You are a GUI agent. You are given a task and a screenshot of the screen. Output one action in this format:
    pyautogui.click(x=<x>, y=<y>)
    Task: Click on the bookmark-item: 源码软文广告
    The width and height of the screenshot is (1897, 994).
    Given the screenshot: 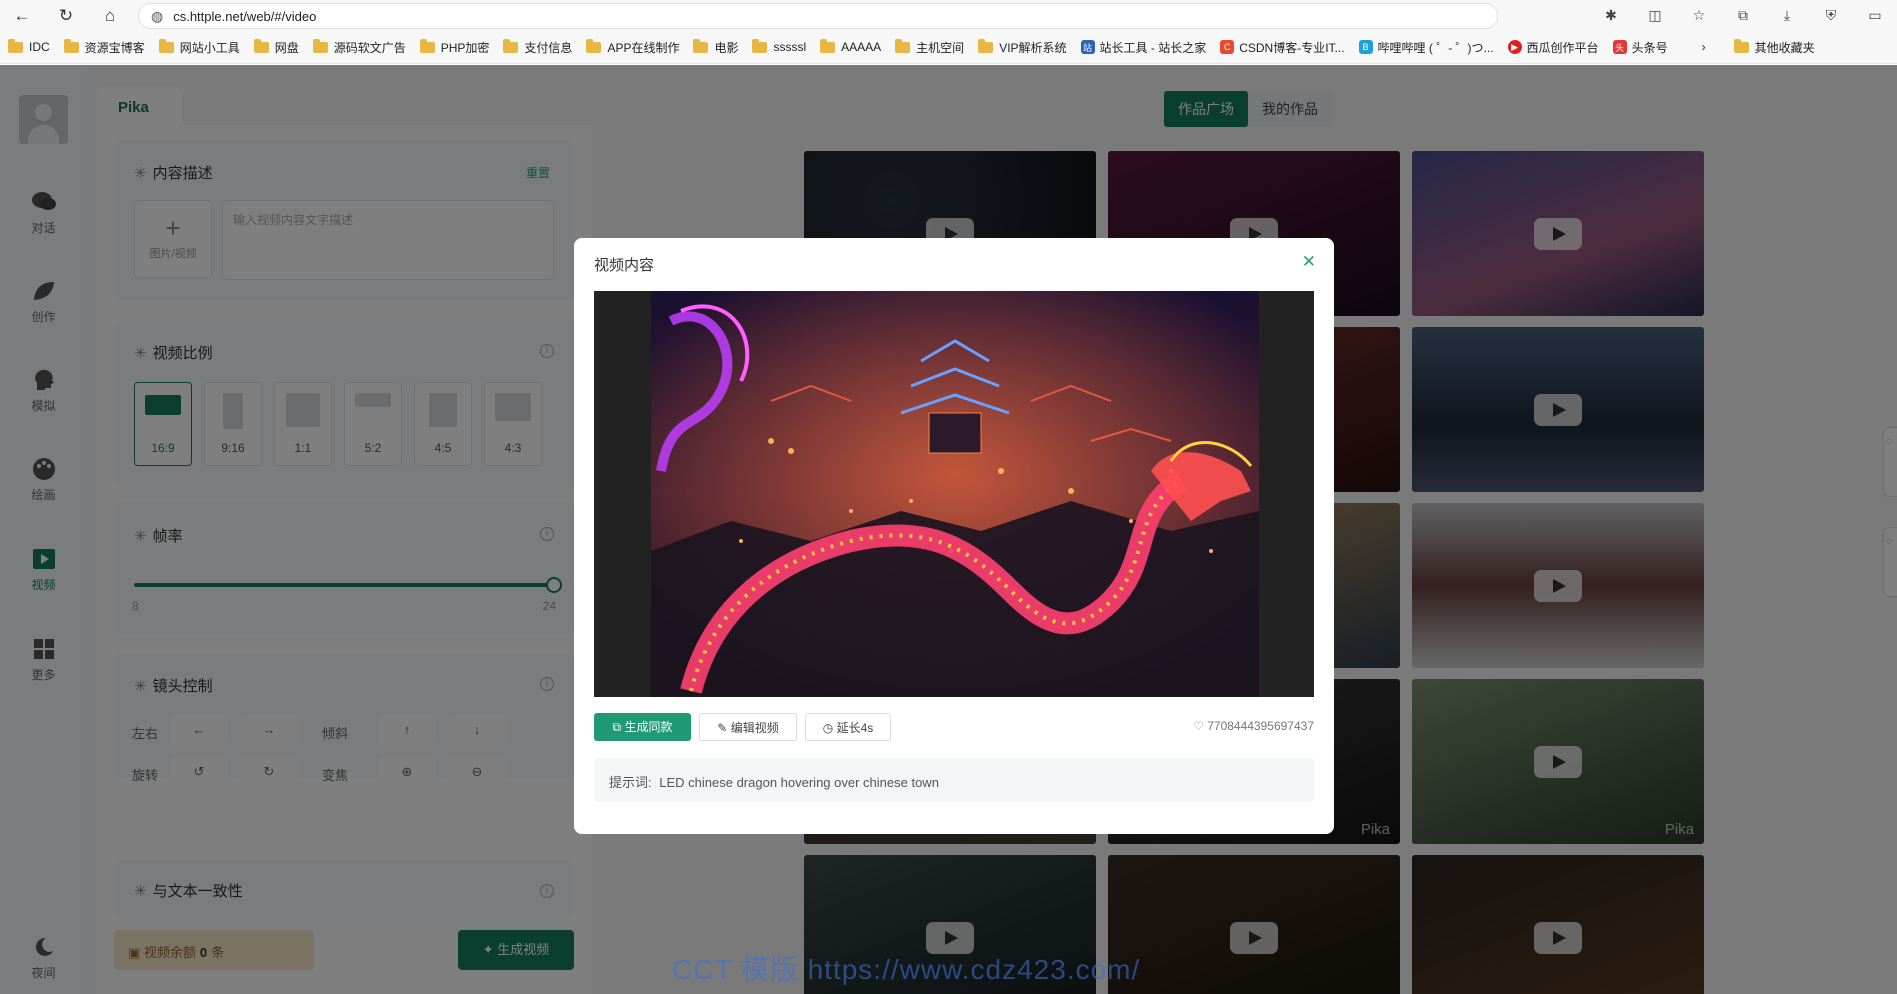 What is the action you would take?
    pyautogui.click(x=359, y=47)
    